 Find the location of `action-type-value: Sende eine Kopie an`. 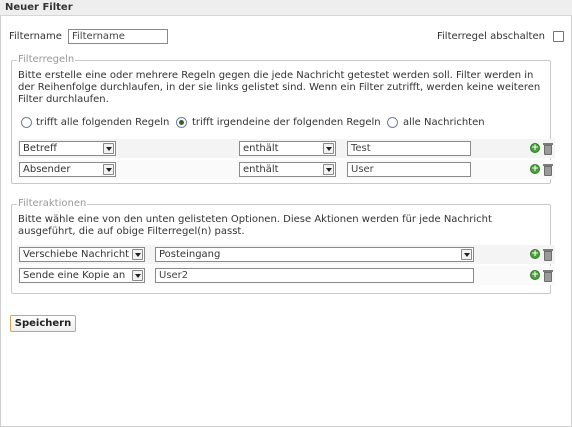

action-type-value: Sende eine Kopie an is located at coordinates (74, 275).